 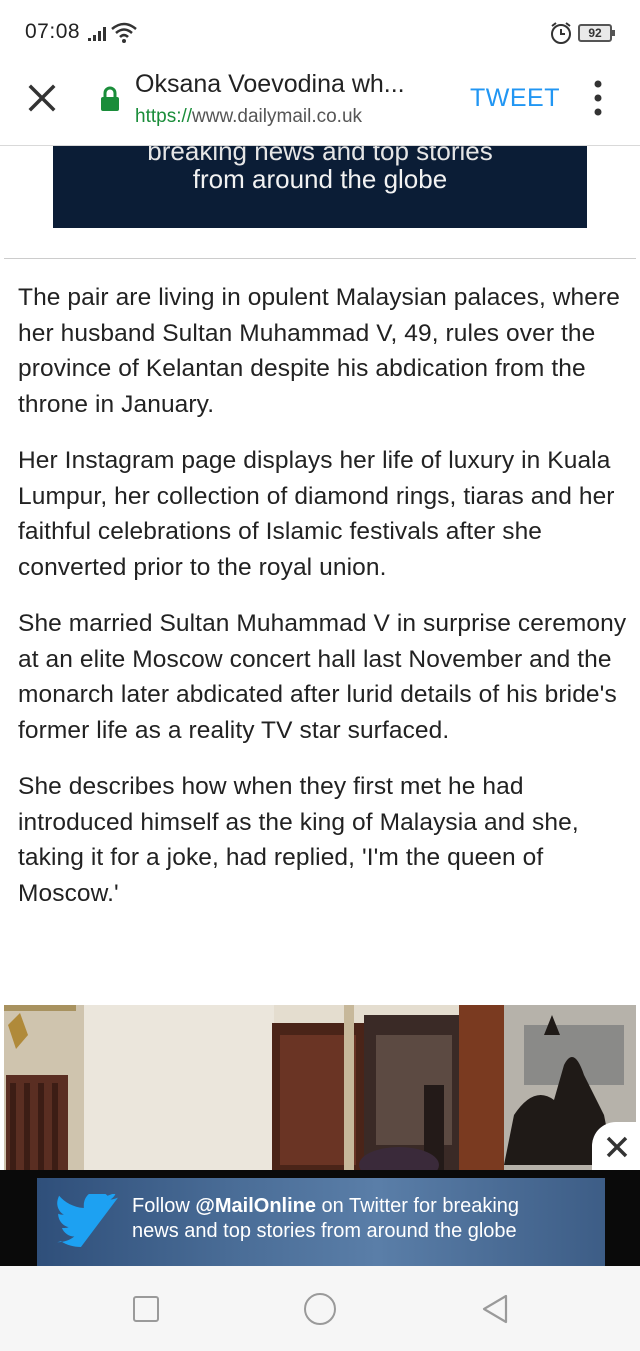 I want to click on top-banner-text: from around the globe, so click(x=320, y=179).